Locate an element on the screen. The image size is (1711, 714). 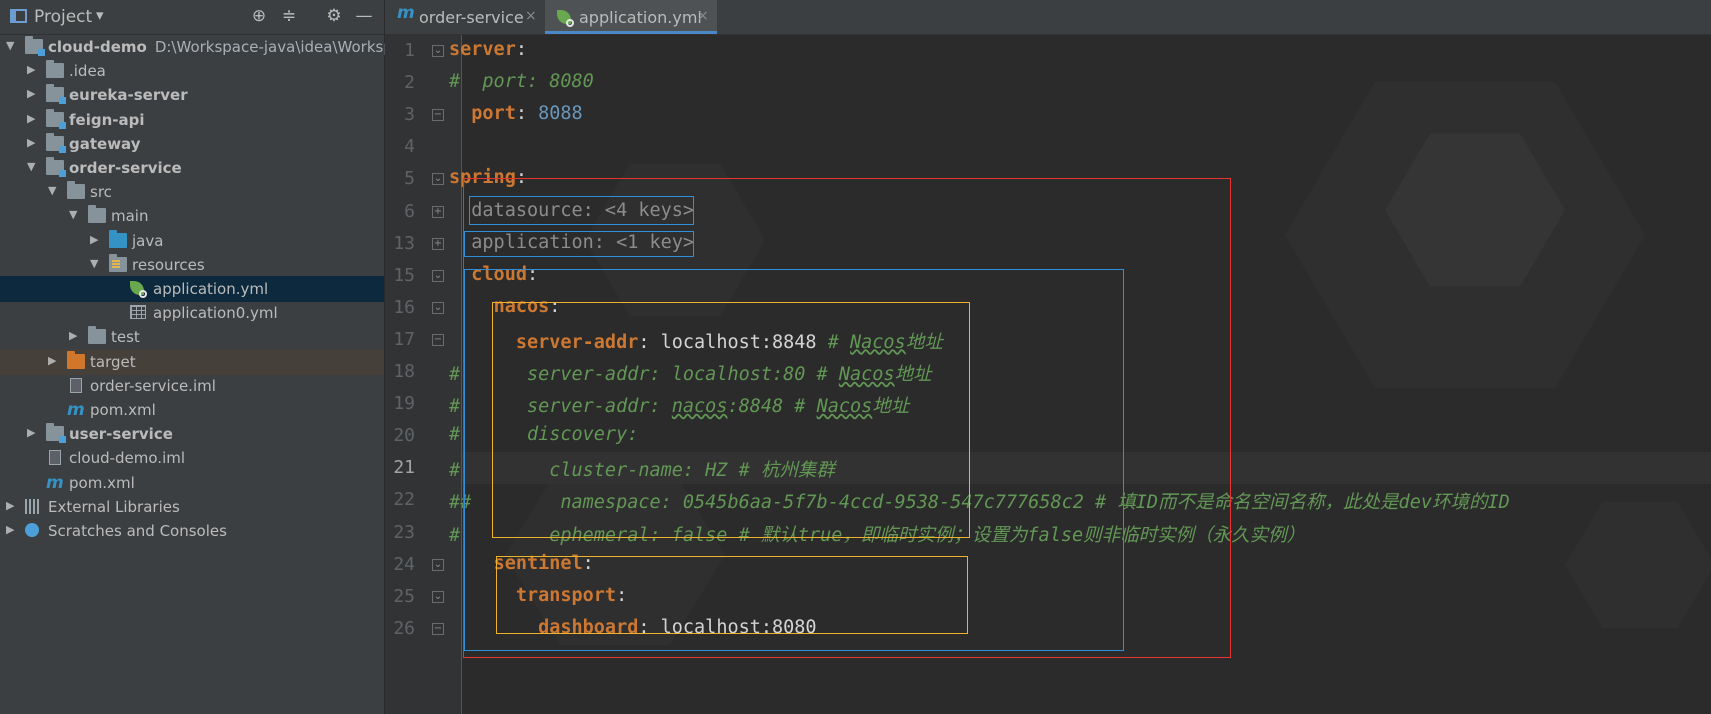
libraries-icon is located at coordinates (32, 506).